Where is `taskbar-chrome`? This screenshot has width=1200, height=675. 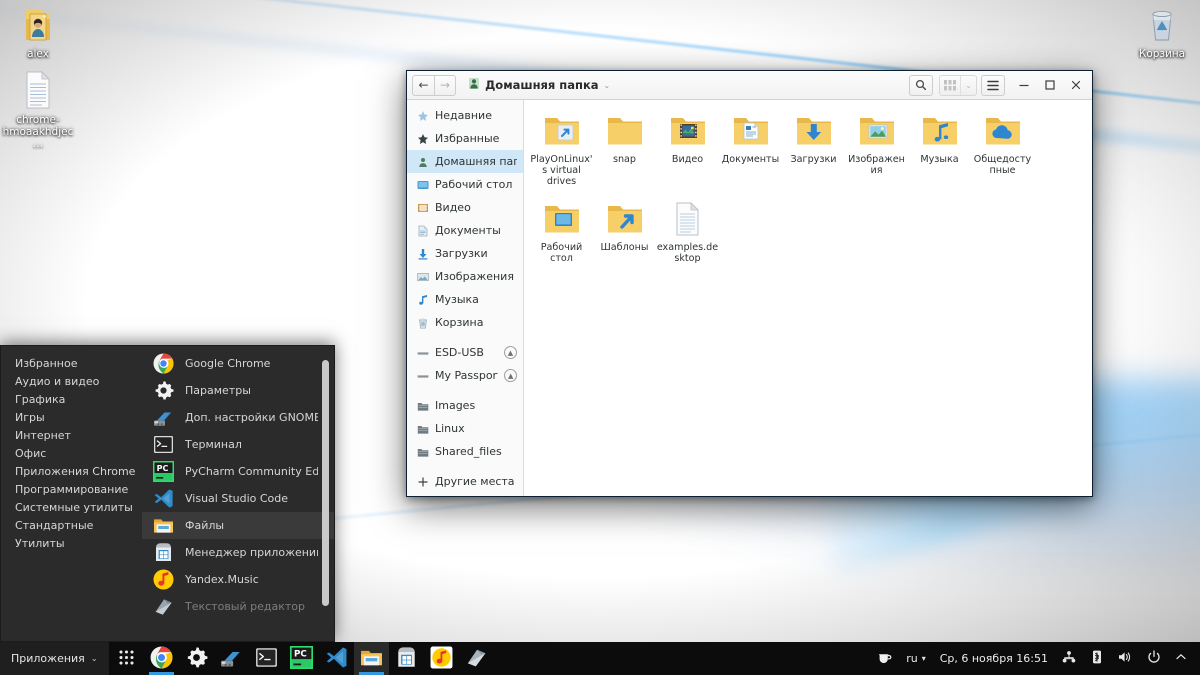
taskbar-chrome is located at coordinates (161, 658).